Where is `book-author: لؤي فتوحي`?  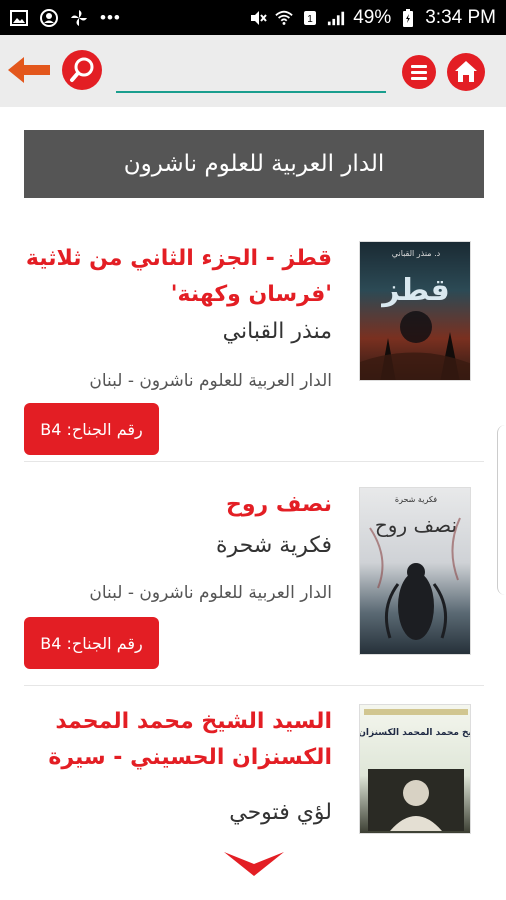 book-author: لؤي فتوحي is located at coordinates (280, 812).